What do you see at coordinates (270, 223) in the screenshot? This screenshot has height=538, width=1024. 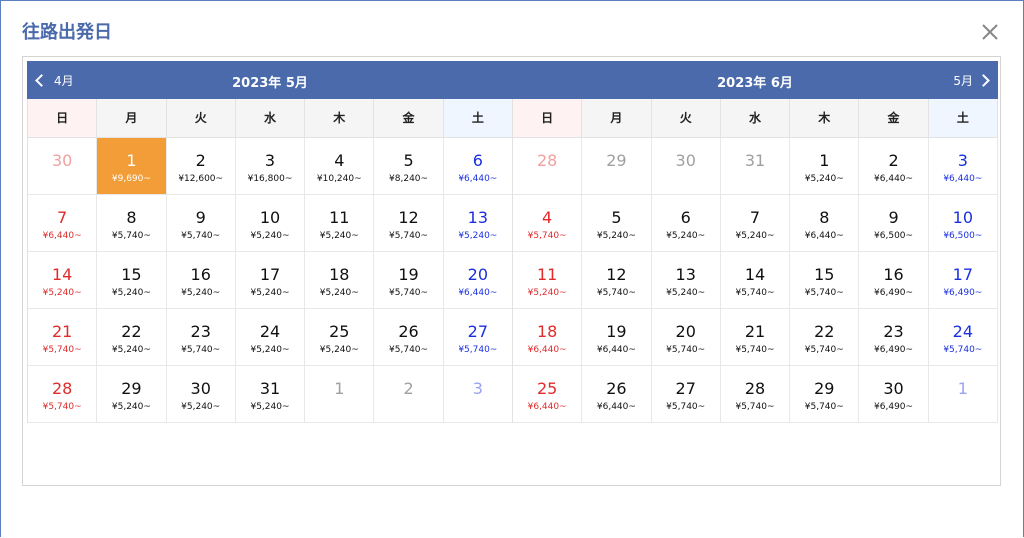 I see `date-cell: 10 ¥5,240~` at bounding box center [270, 223].